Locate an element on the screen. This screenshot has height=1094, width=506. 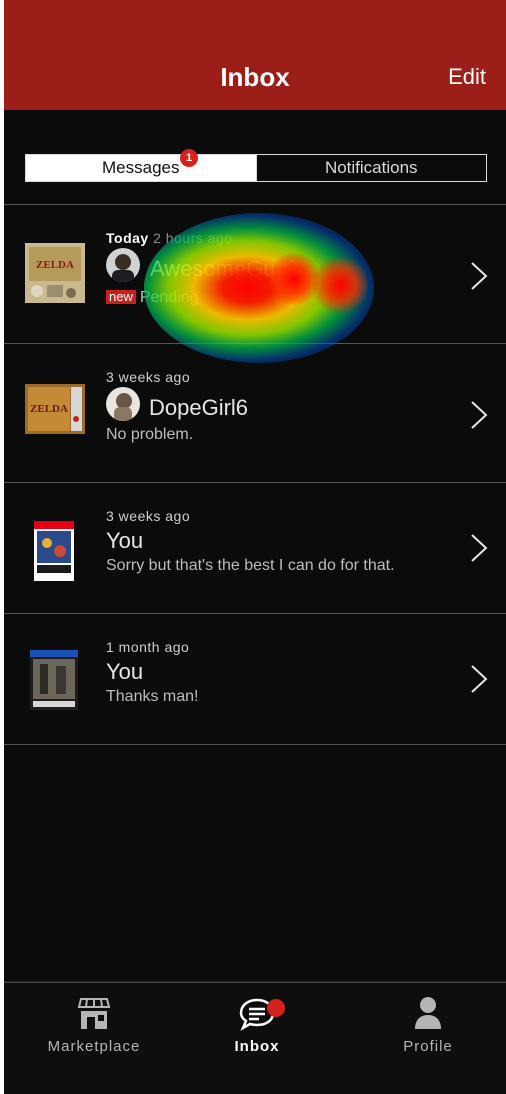
divider is located at coordinates (255, 744).